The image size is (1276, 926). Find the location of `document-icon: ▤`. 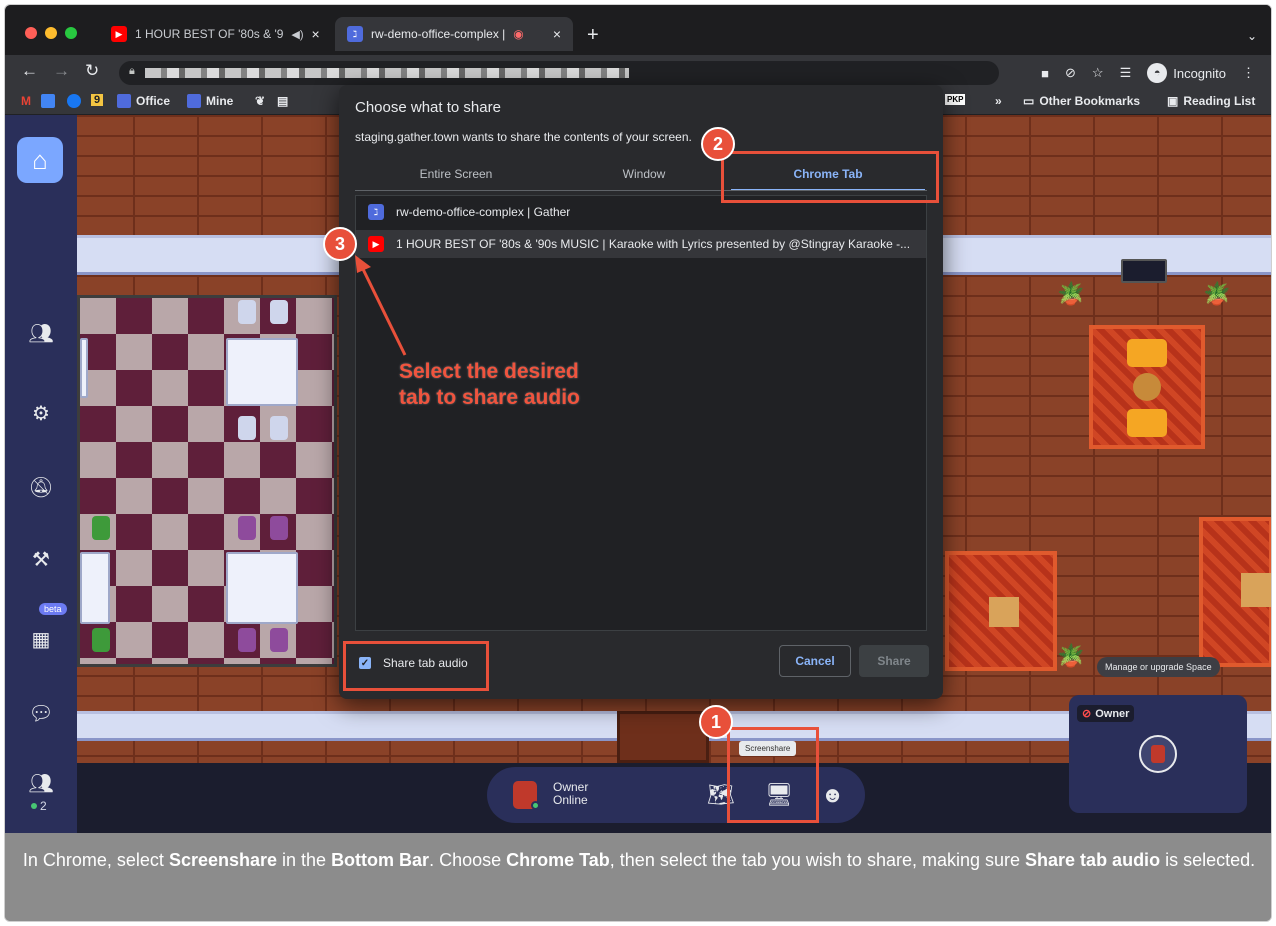

document-icon: ▤ is located at coordinates (283, 101).